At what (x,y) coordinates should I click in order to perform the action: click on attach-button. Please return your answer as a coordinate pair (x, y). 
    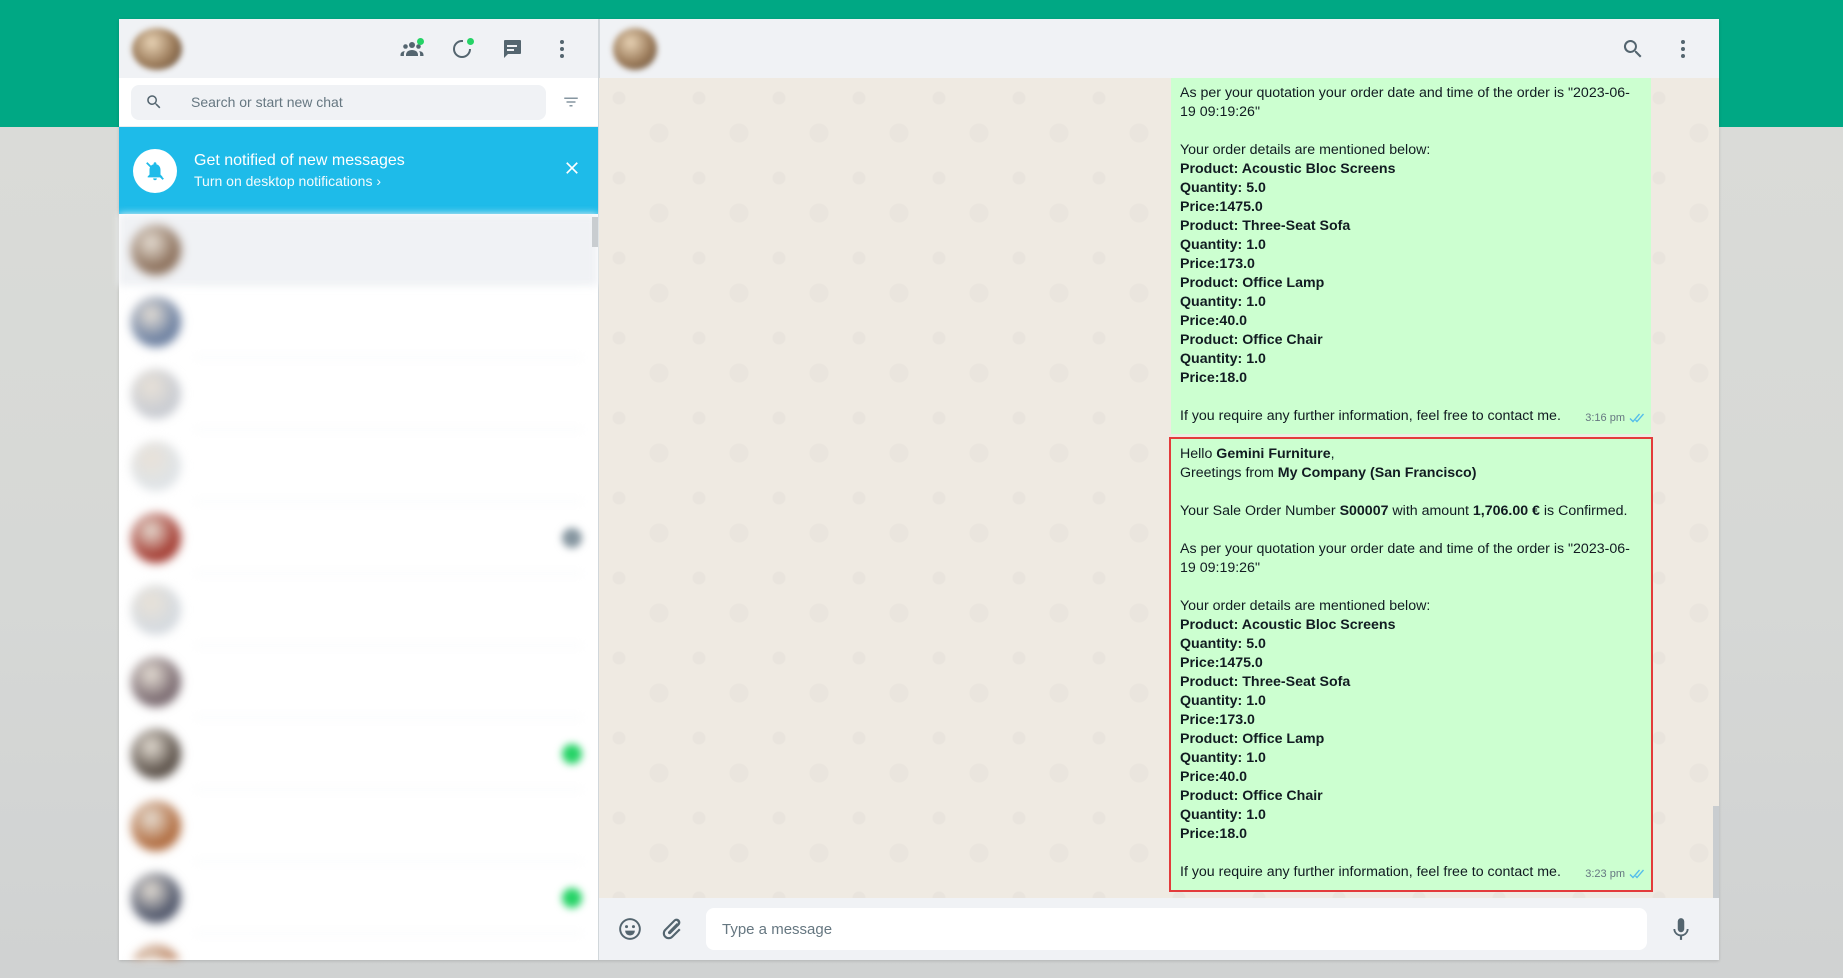
    Looking at the image, I should click on (672, 929).